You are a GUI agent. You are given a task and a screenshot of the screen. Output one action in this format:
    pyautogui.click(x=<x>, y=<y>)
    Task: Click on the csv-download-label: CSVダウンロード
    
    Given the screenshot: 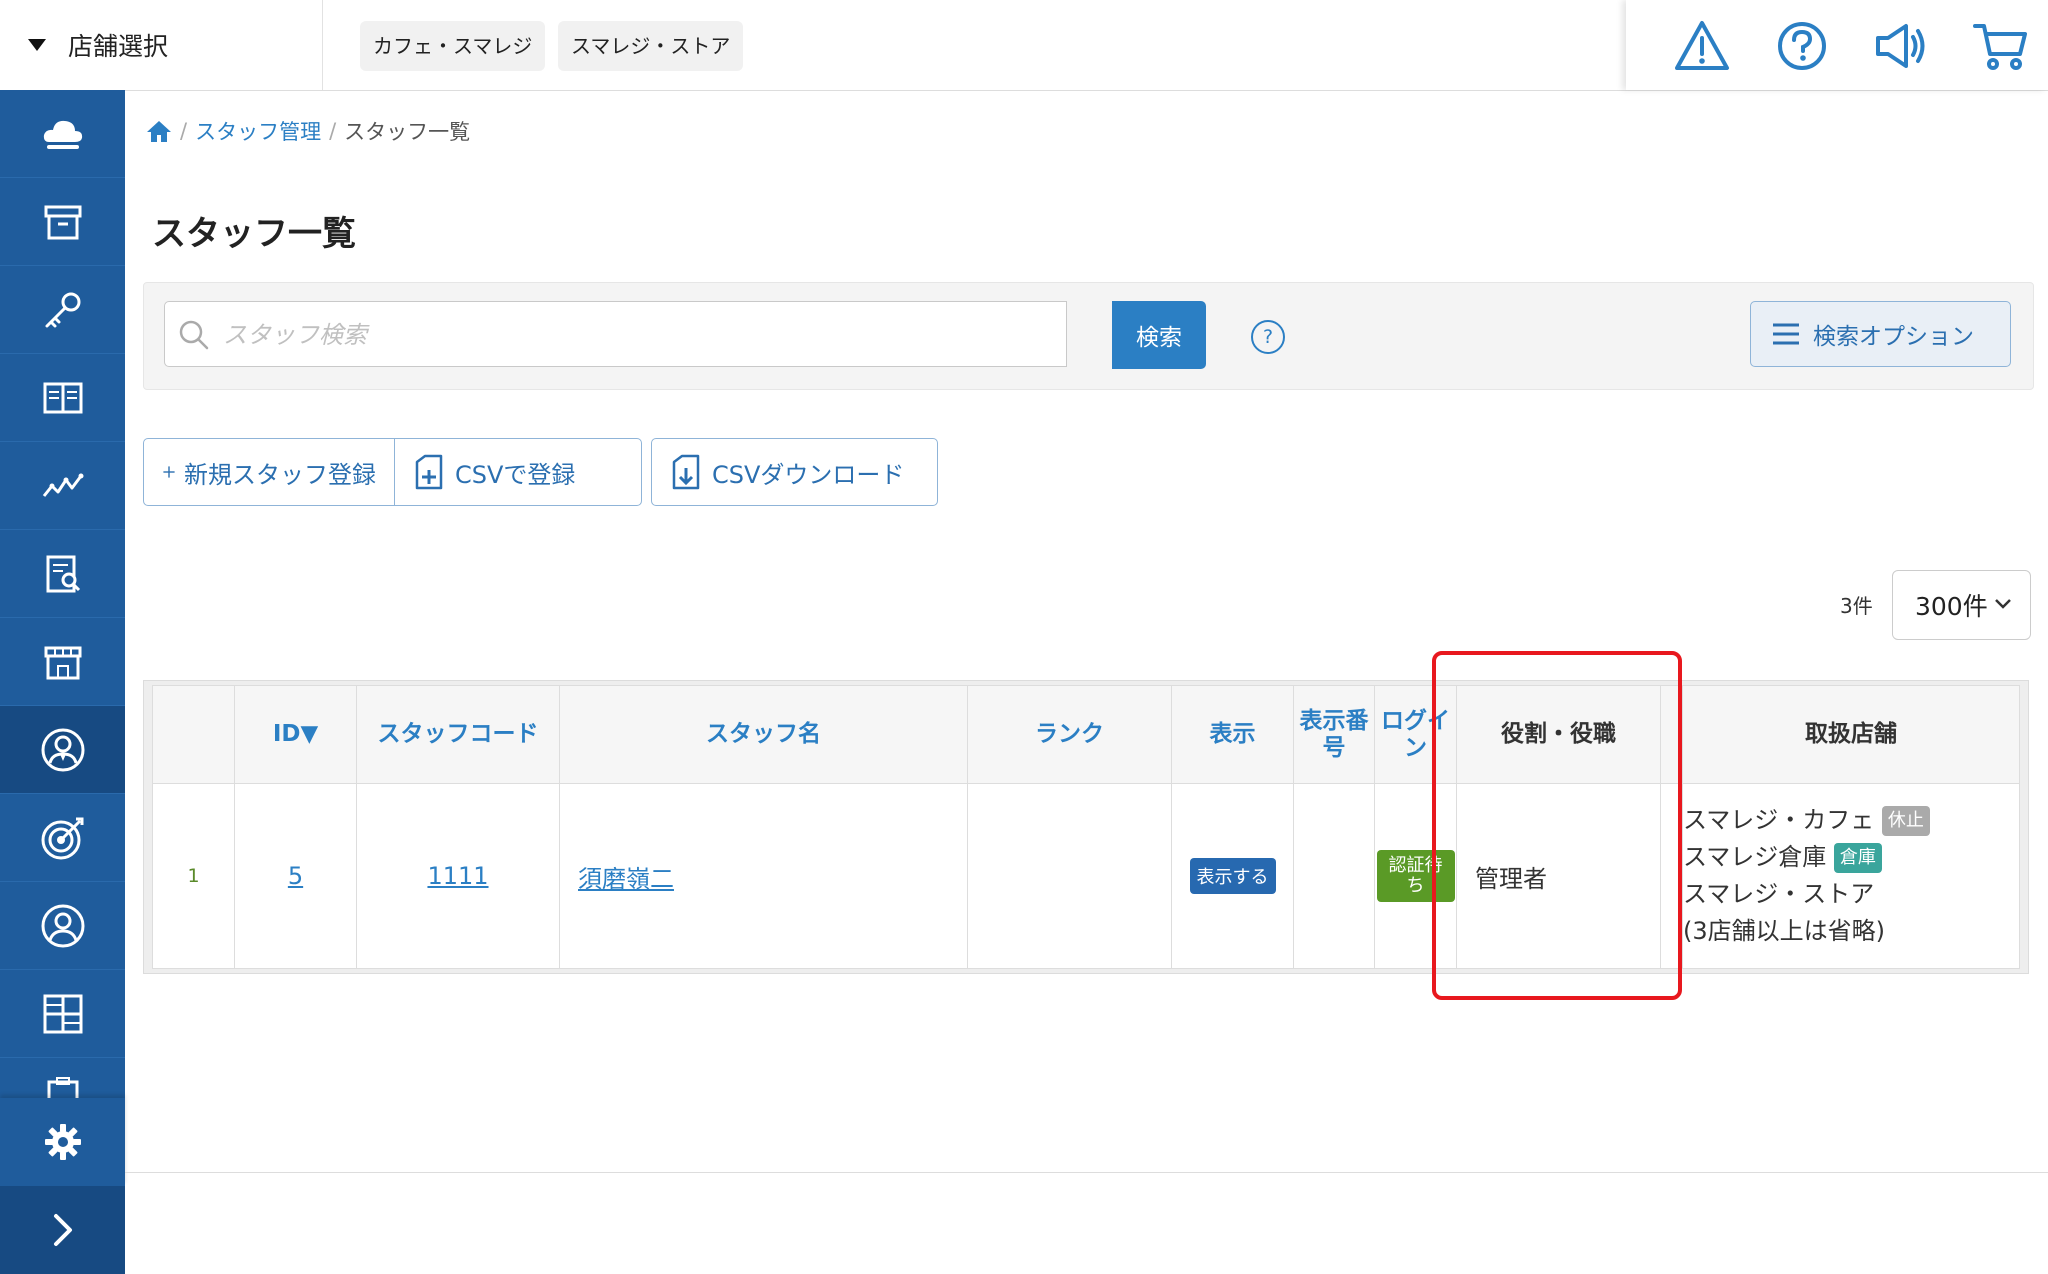 What is the action you would take?
    pyautogui.click(x=808, y=474)
    